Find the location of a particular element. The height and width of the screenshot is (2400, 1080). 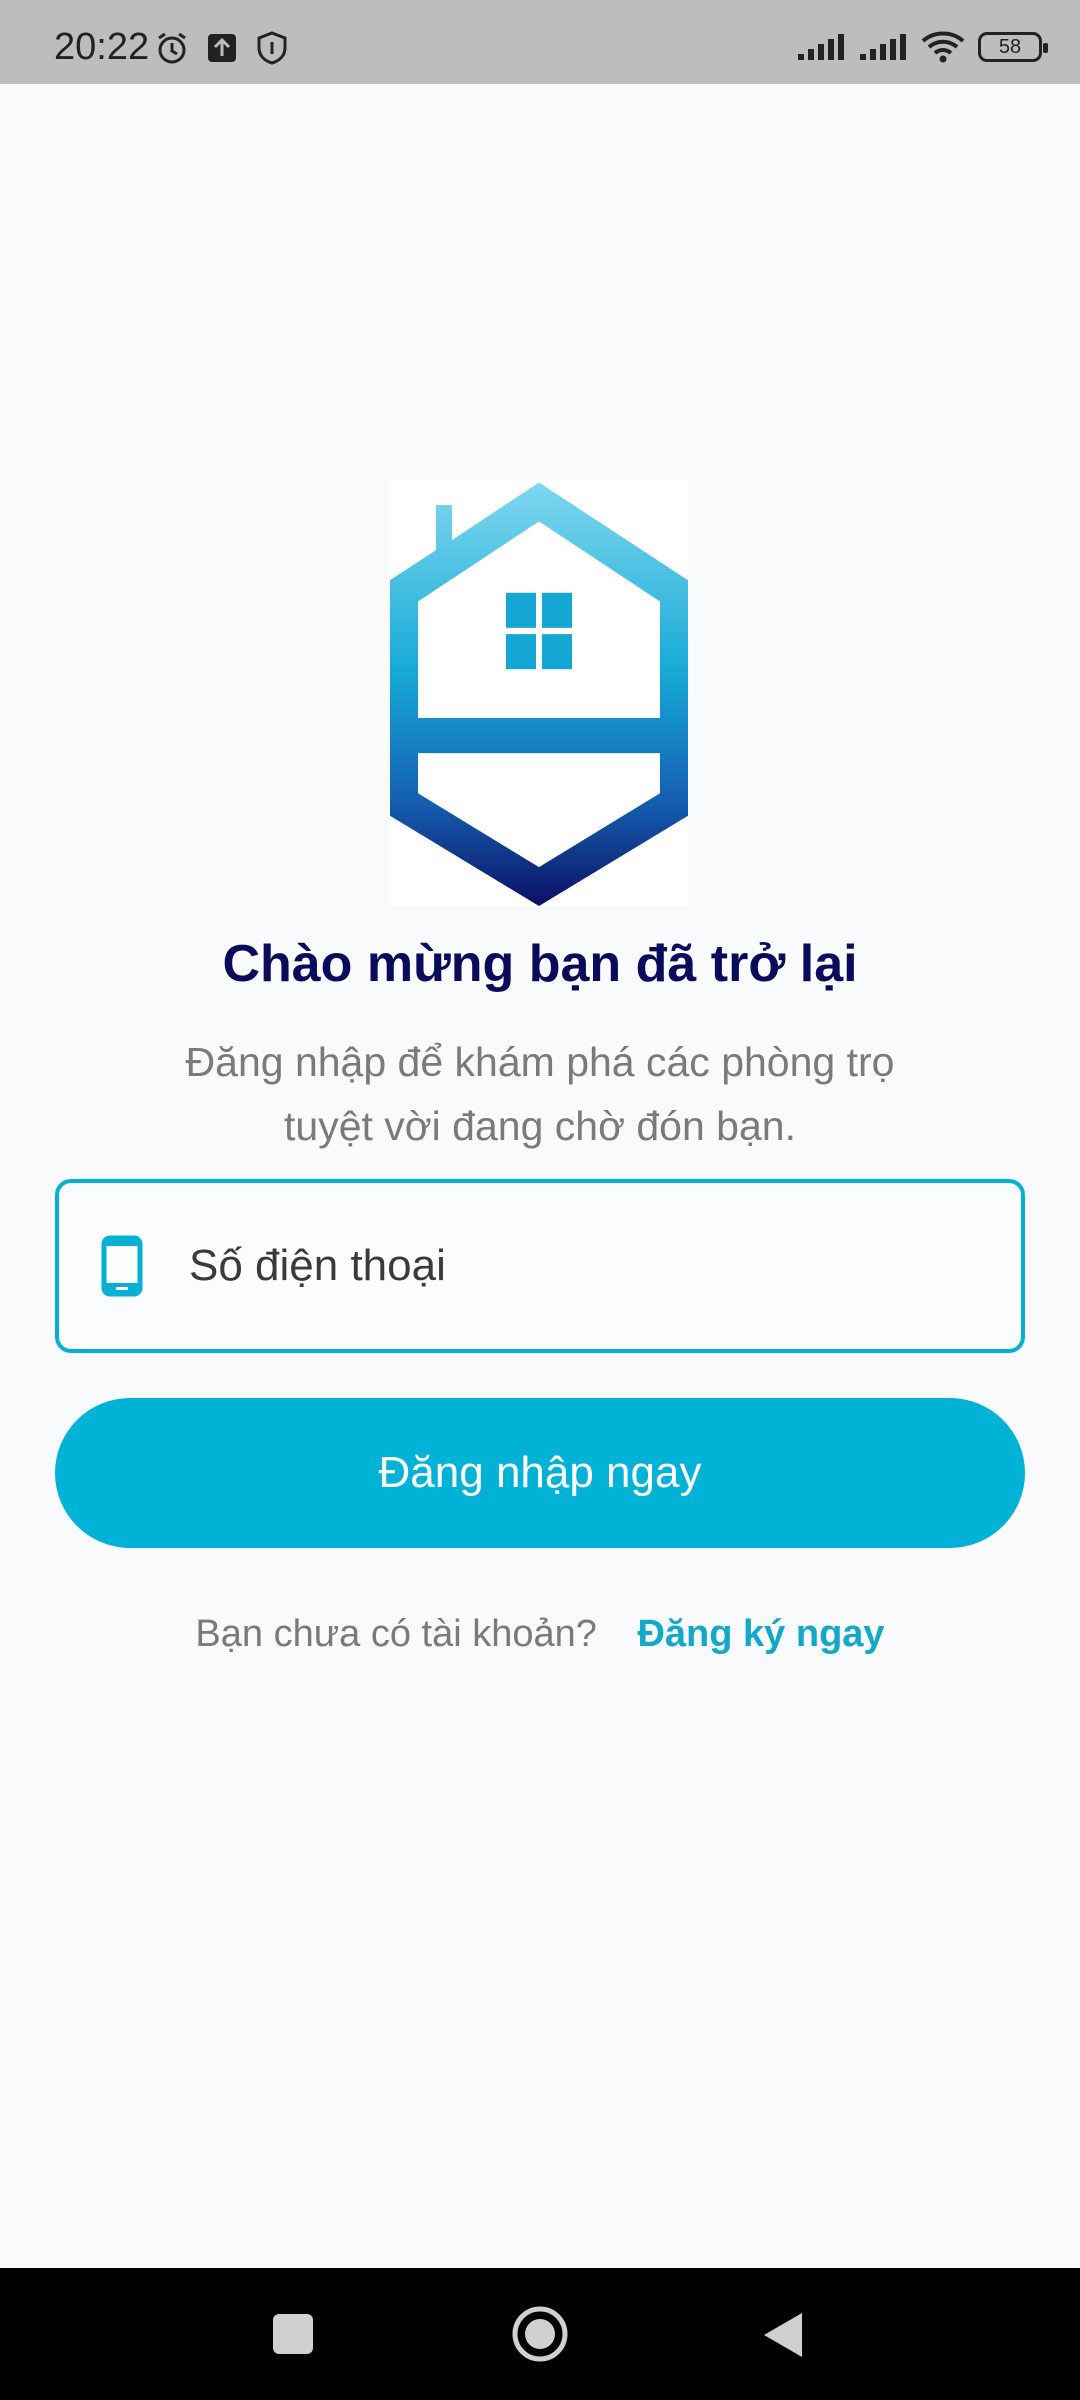

login-button-label: Đăng nhập ngay is located at coordinates (540, 1472).